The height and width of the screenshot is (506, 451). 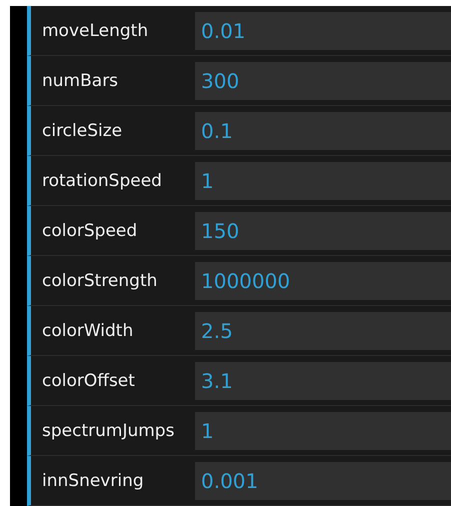 What do you see at coordinates (89, 380) in the screenshot?
I see `controller-label: colorOffset` at bounding box center [89, 380].